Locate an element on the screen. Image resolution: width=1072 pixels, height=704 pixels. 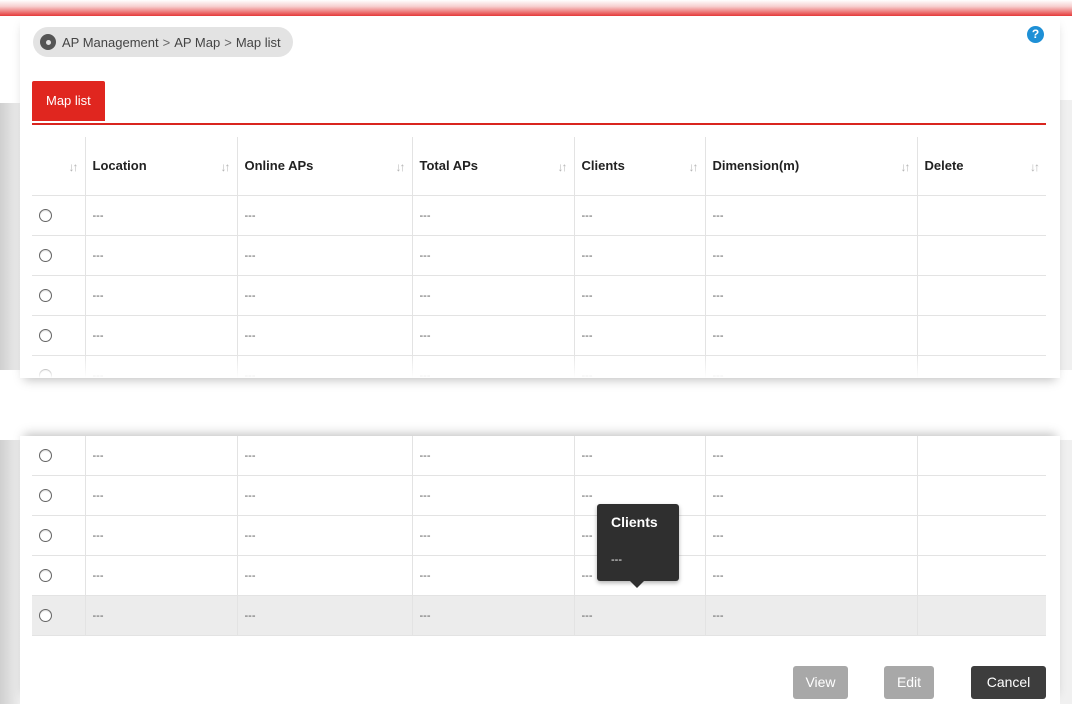
column-header-dimension: Dimension(m) ↓↑ is located at coordinates (811, 166).